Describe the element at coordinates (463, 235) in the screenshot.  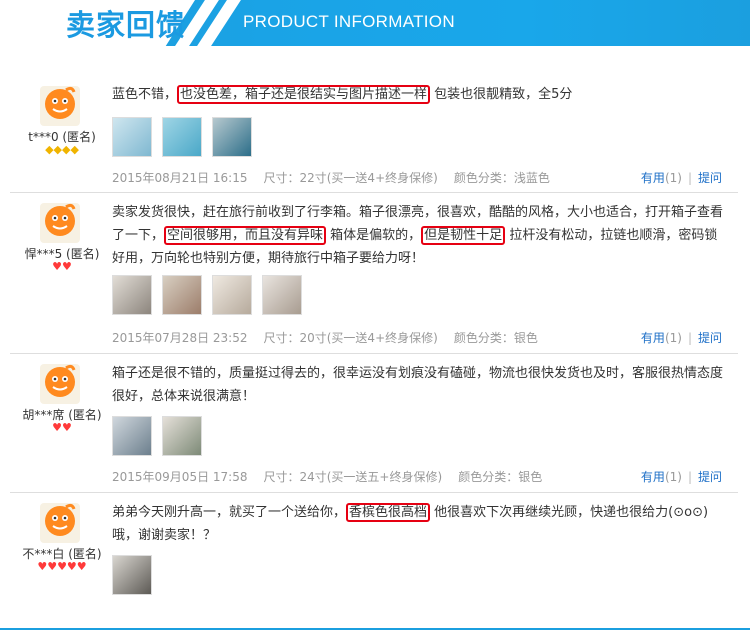
I see `highlight-text: 但是韧性十足` at that location.